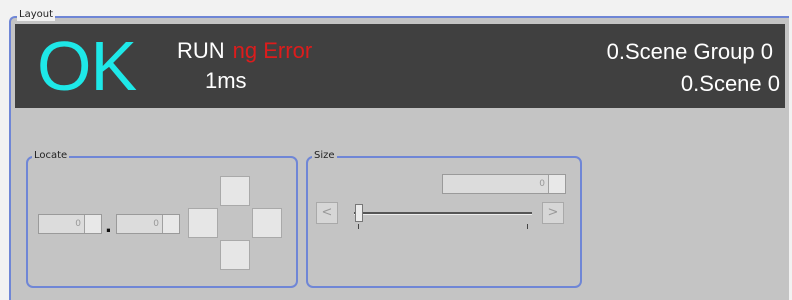 The height and width of the screenshot is (300, 792). I want to click on scene-group-label: 0.Scene Group 0, so click(689, 51).